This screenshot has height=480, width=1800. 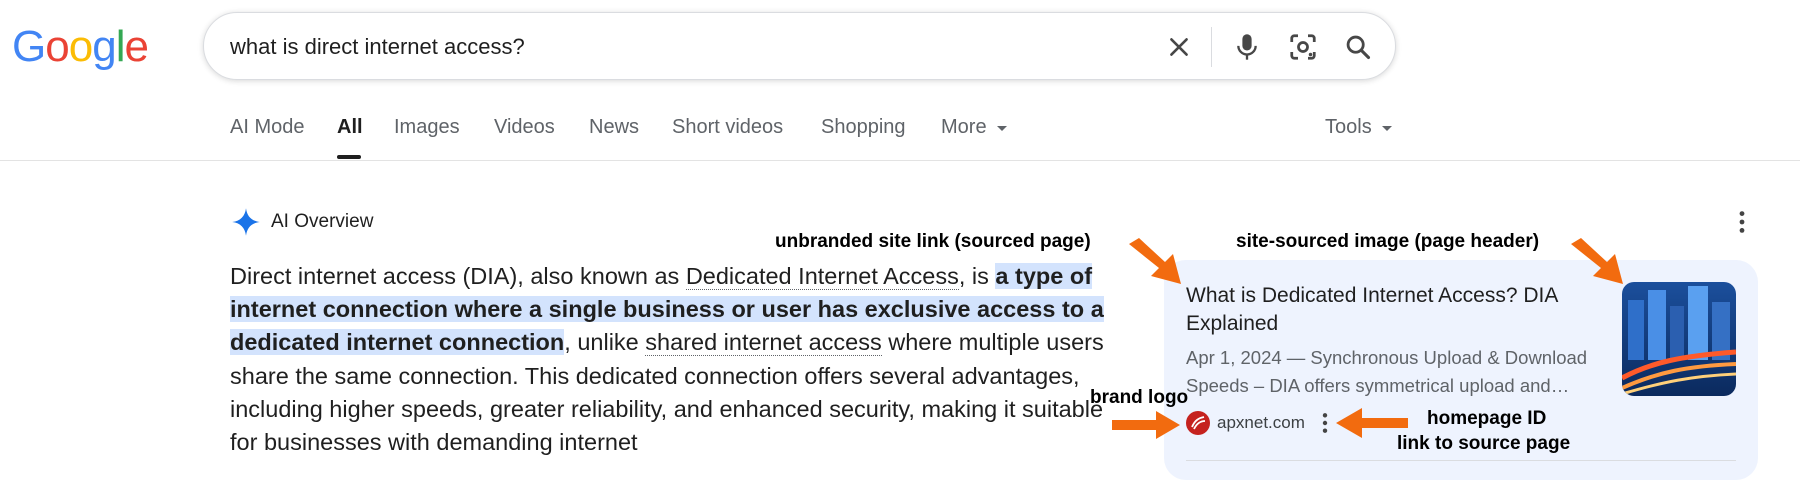 What do you see at coordinates (1261, 423) in the screenshot?
I see `source-site-name: apxnet.com` at bounding box center [1261, 423].